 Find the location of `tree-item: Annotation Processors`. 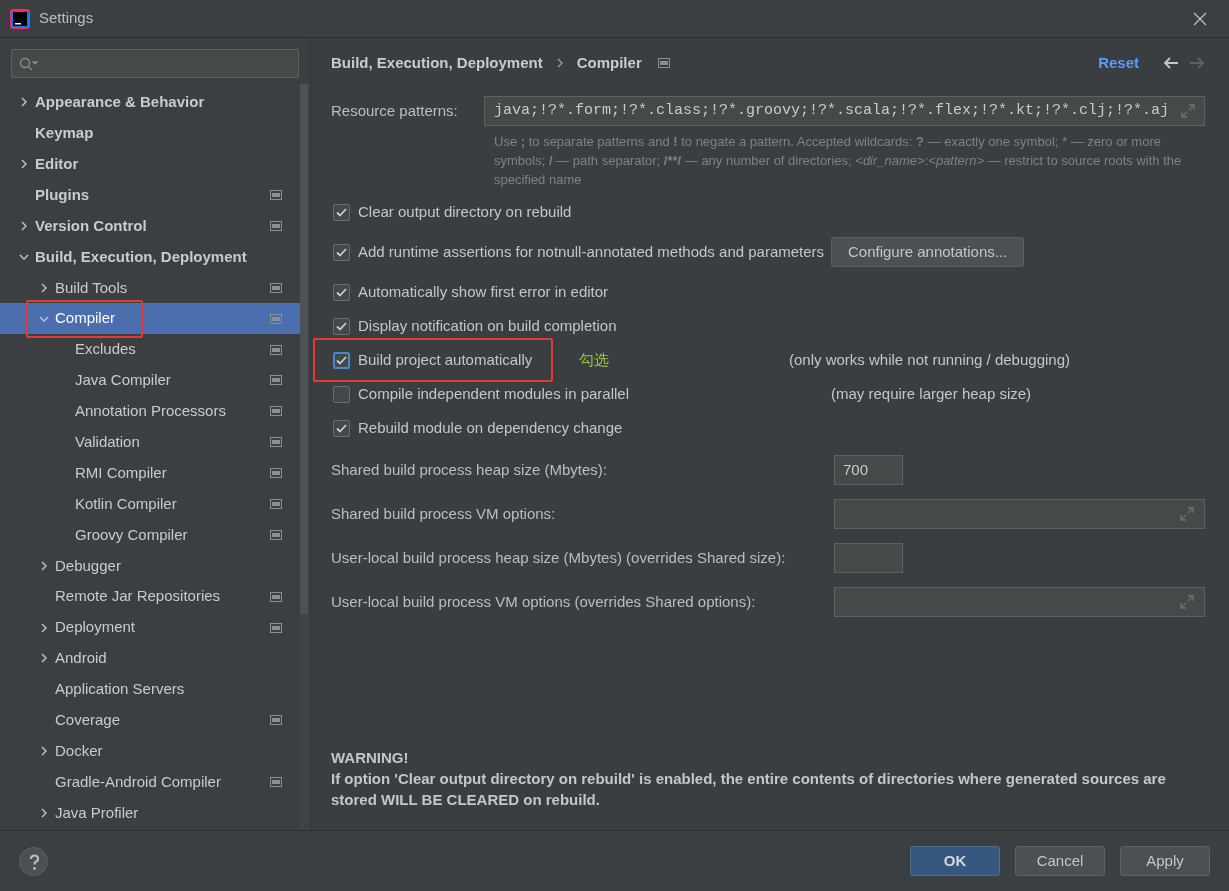

tree-item: Annotation Processors is located at coordinates (150, 411).